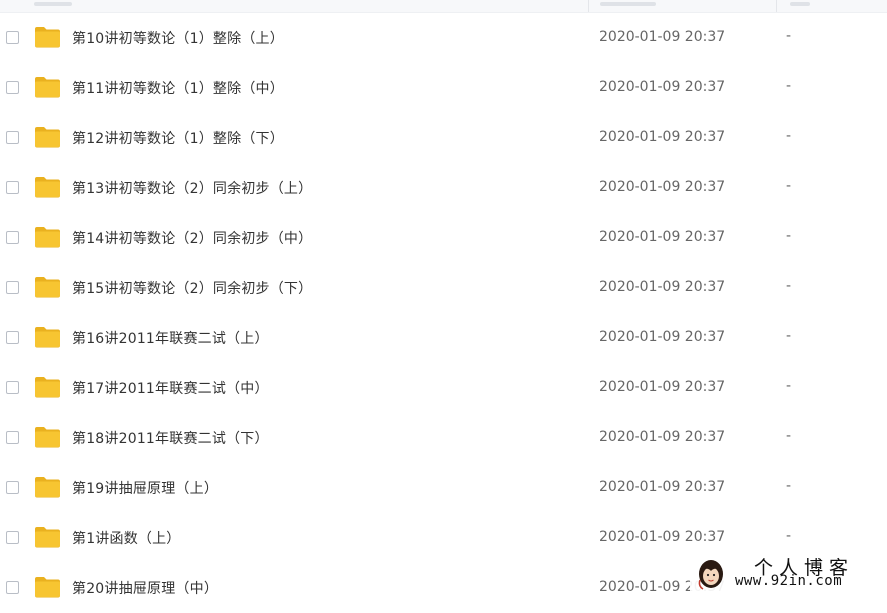 The height and width of the screenshot is (613, 887). What do you see at coordinates (192, 188) in the screenshot?
I see `file-name: 第13讲初等数论（2）同余初步（上）` at bounding box center [192, 188].